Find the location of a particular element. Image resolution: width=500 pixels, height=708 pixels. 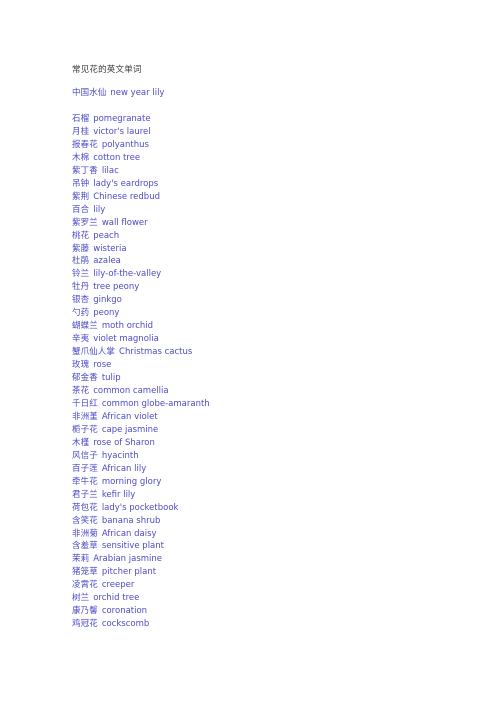

entry-chinese: 杜鹃 is located at coordinates (81, 261).